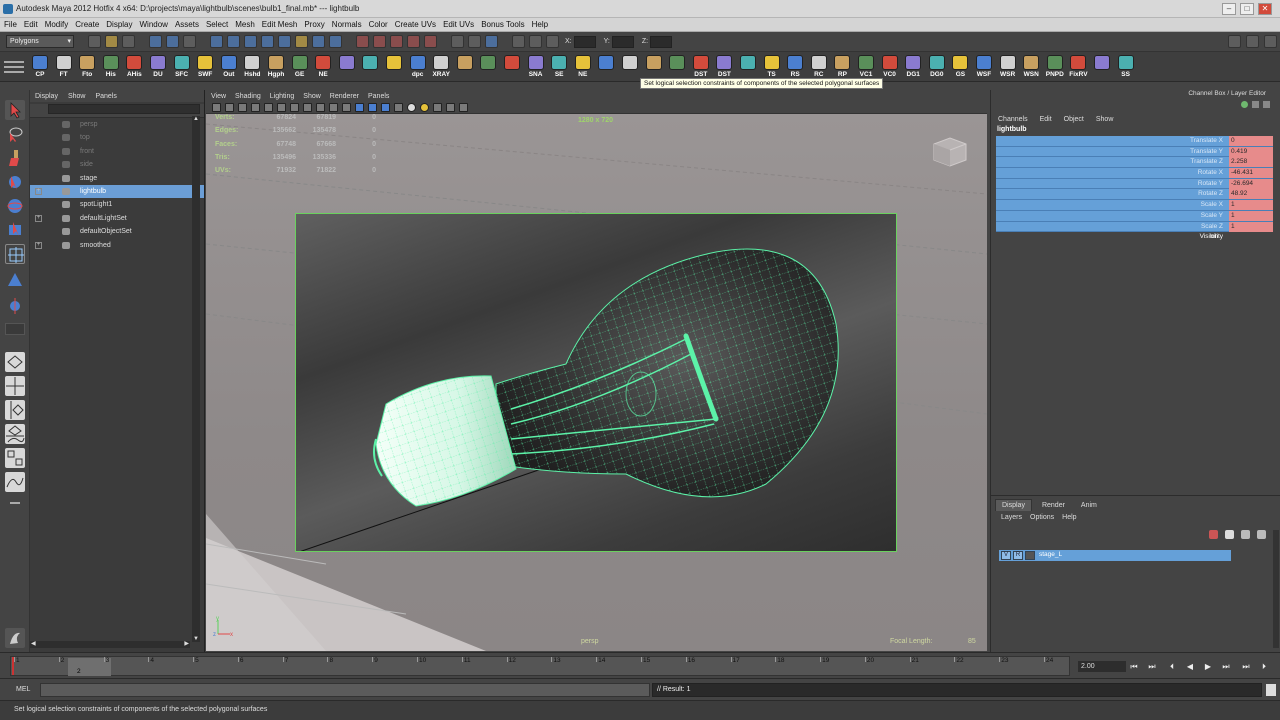 This screenshot has height=720, width=1280. I want to click on resolution-gate-icon, so click(294, 107).